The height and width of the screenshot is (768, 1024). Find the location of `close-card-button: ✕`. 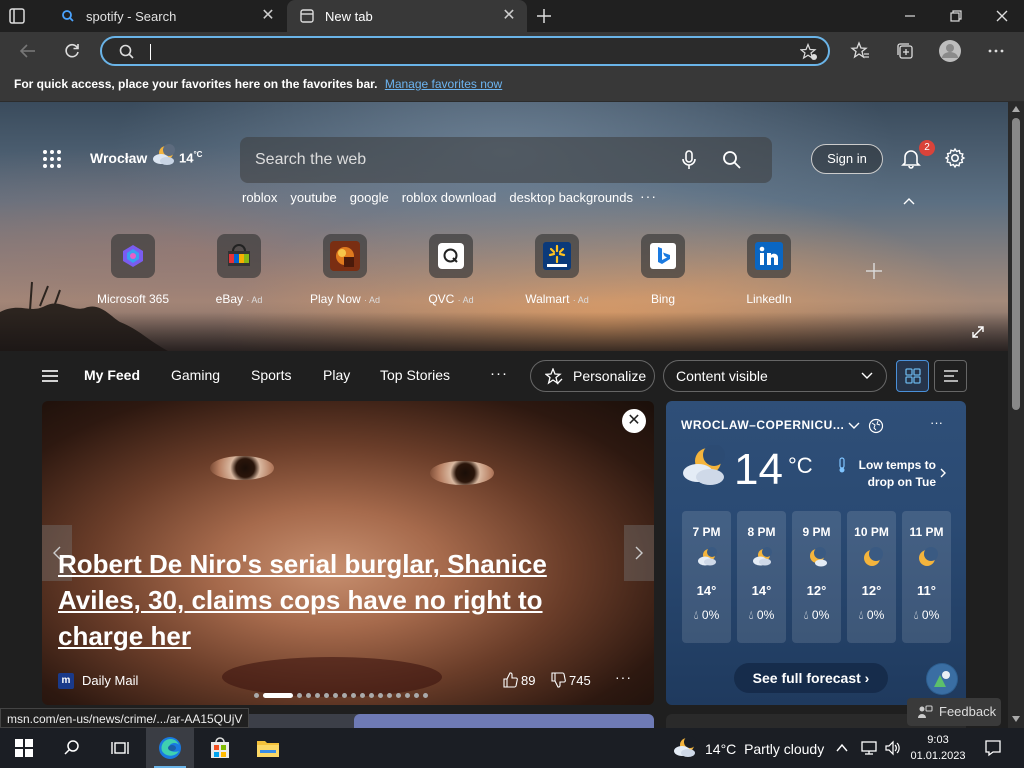

close-card-button: ✕ is located at coordinates (634, 421).